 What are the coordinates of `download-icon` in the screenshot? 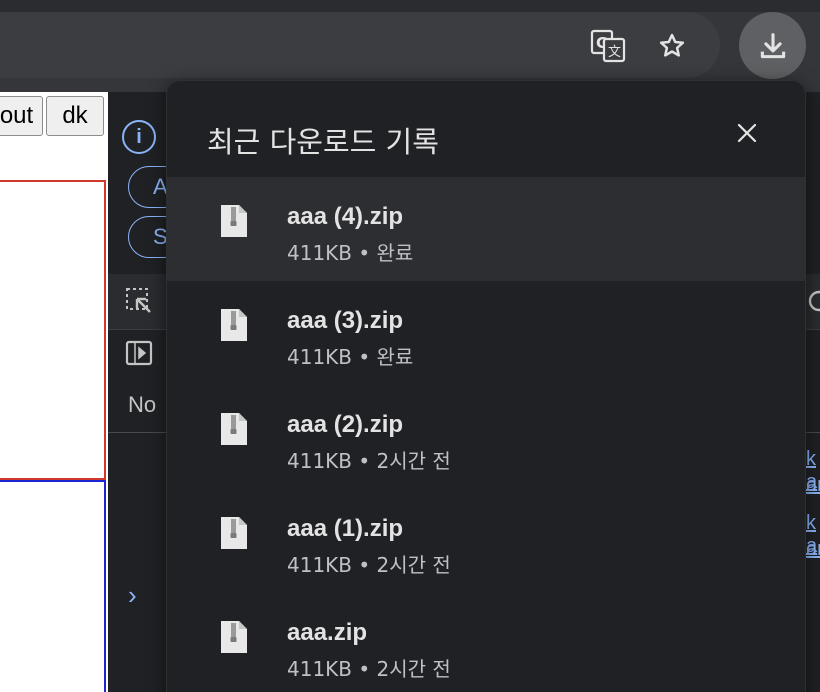 It's located at (772, 45).